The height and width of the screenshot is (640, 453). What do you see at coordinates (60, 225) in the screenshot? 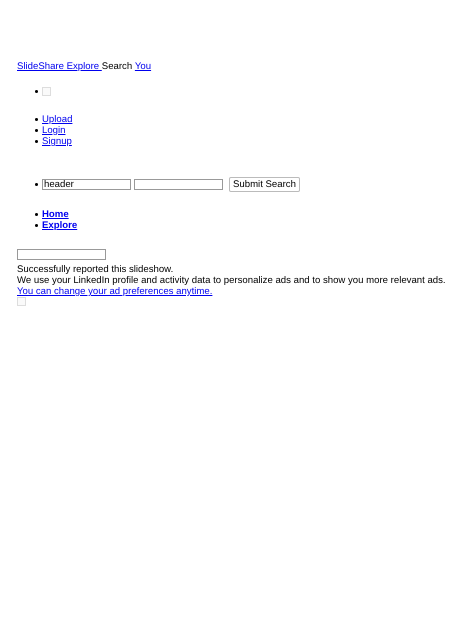
I see `main-nav-link: Explore` at bounding box center [60, 225].